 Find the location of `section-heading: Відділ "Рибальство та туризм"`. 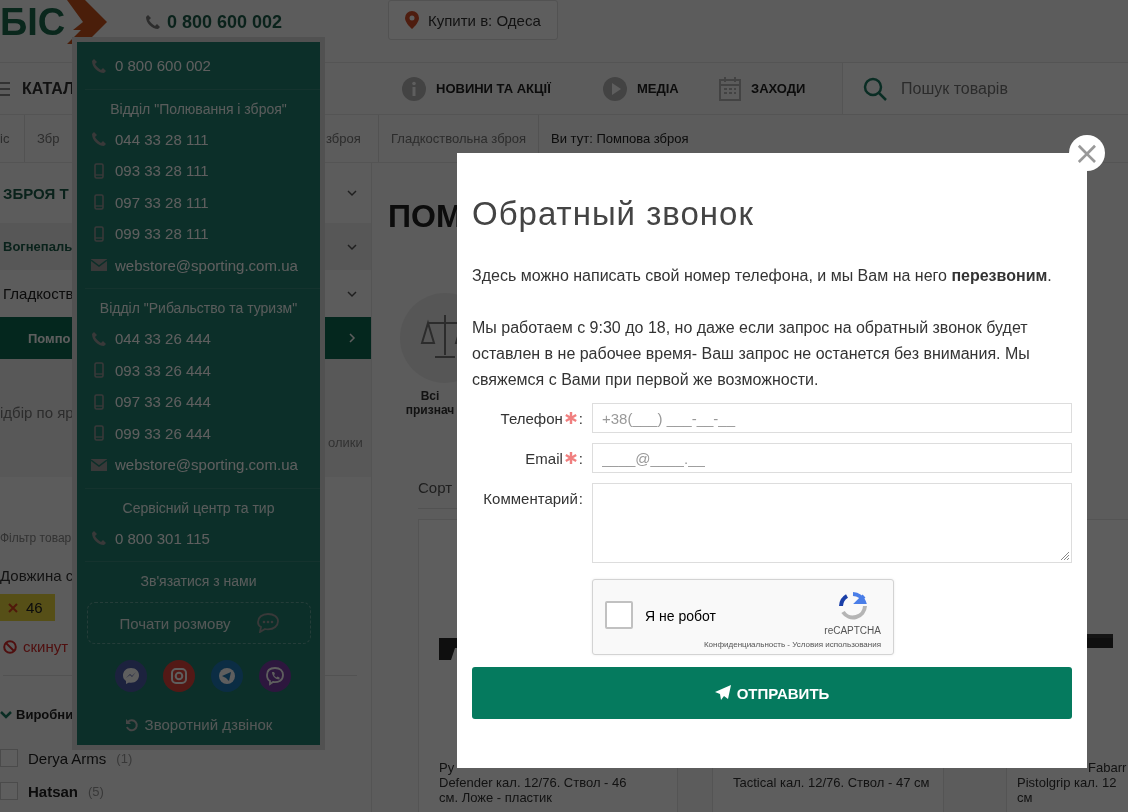

section-heading: Відділ "Рибальство та туризм" is located at coordinates (198, 308).